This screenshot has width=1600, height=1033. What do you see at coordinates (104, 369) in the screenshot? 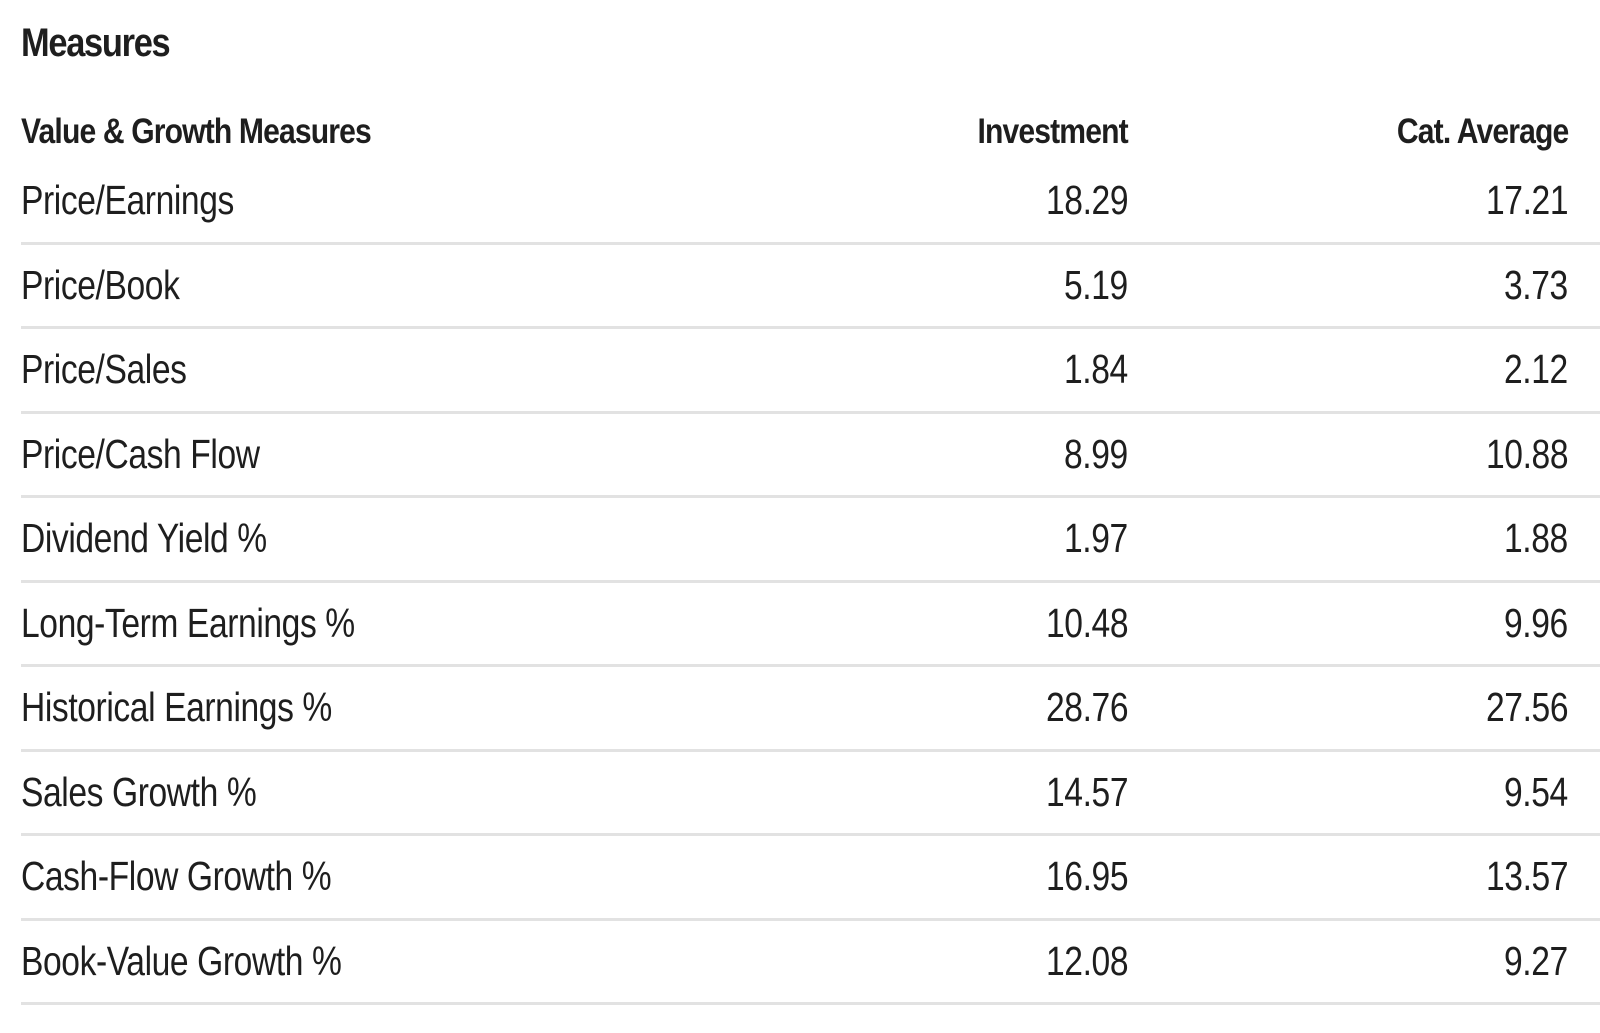
I see `row-label: Price/Sales` at bounding box center [104, 369].